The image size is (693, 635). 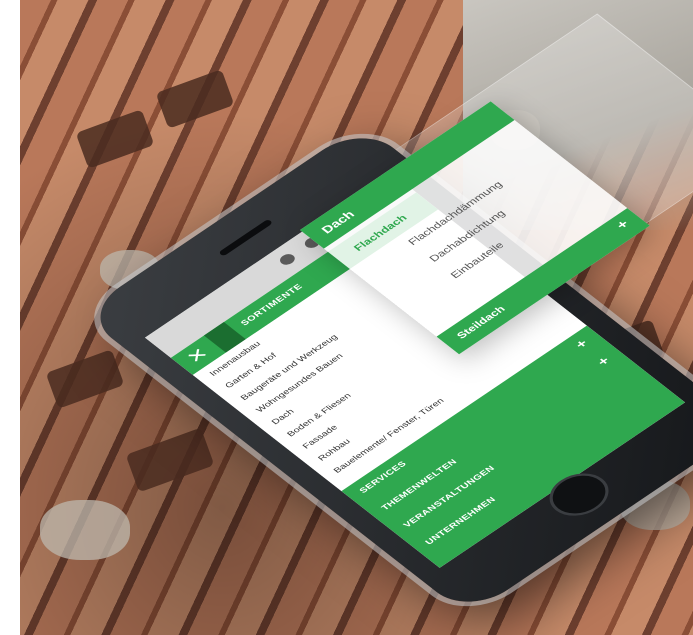 I want to click on submenu-title: Dach, so click(x=337, y=221).